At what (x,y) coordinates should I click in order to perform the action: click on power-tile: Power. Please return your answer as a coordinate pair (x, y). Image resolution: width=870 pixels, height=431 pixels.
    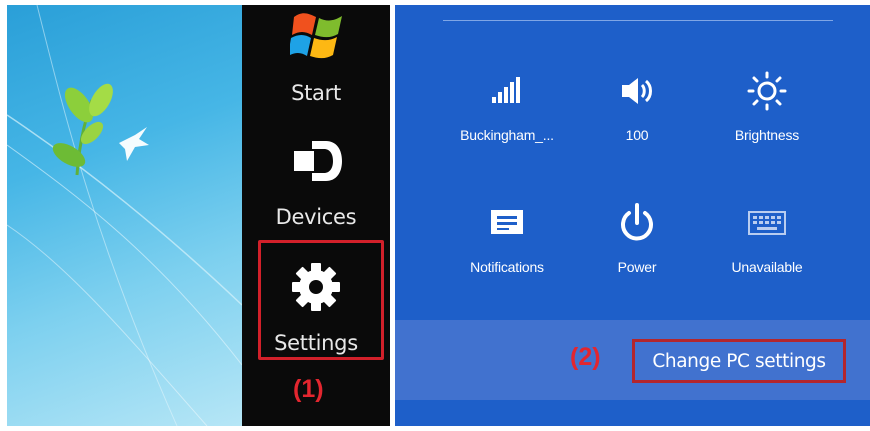
    Looking at the image, I should click on (637, 238).